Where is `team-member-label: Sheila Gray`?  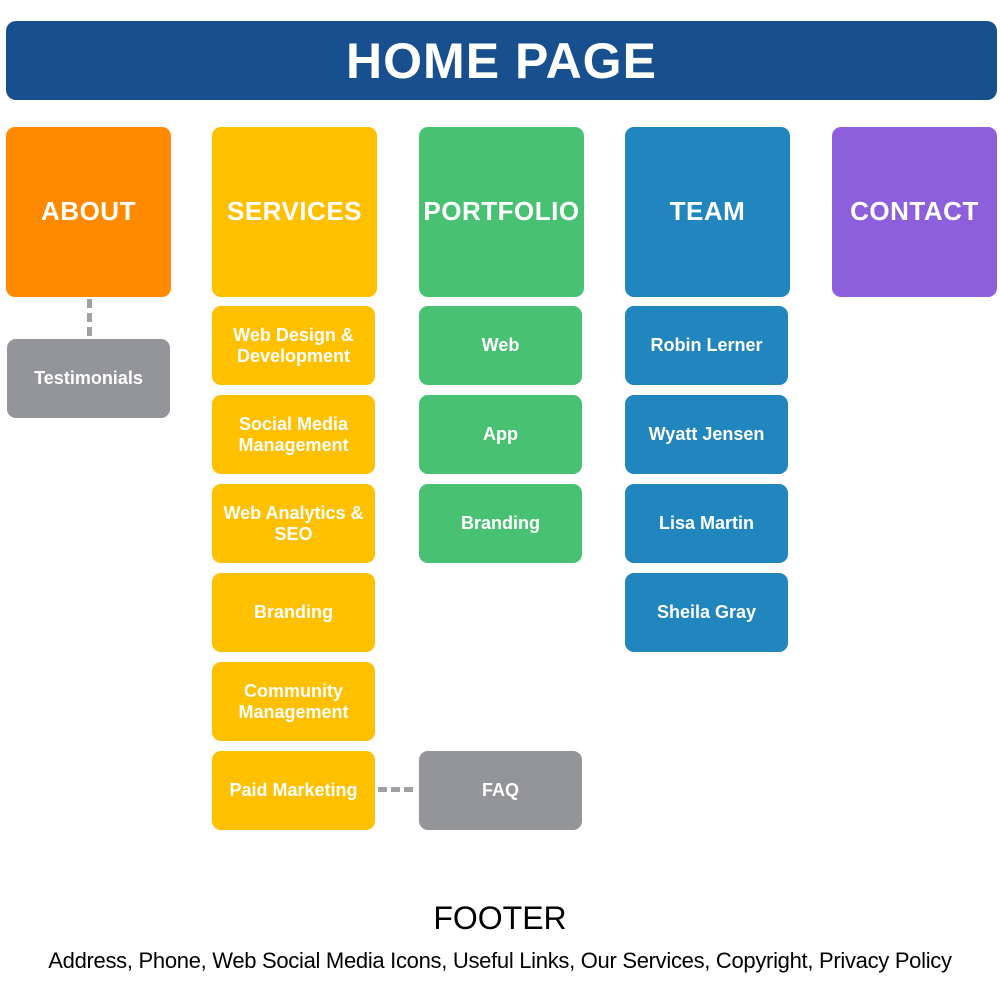
team-member-label: Sheila Gray is located at coordinates (706, 612).